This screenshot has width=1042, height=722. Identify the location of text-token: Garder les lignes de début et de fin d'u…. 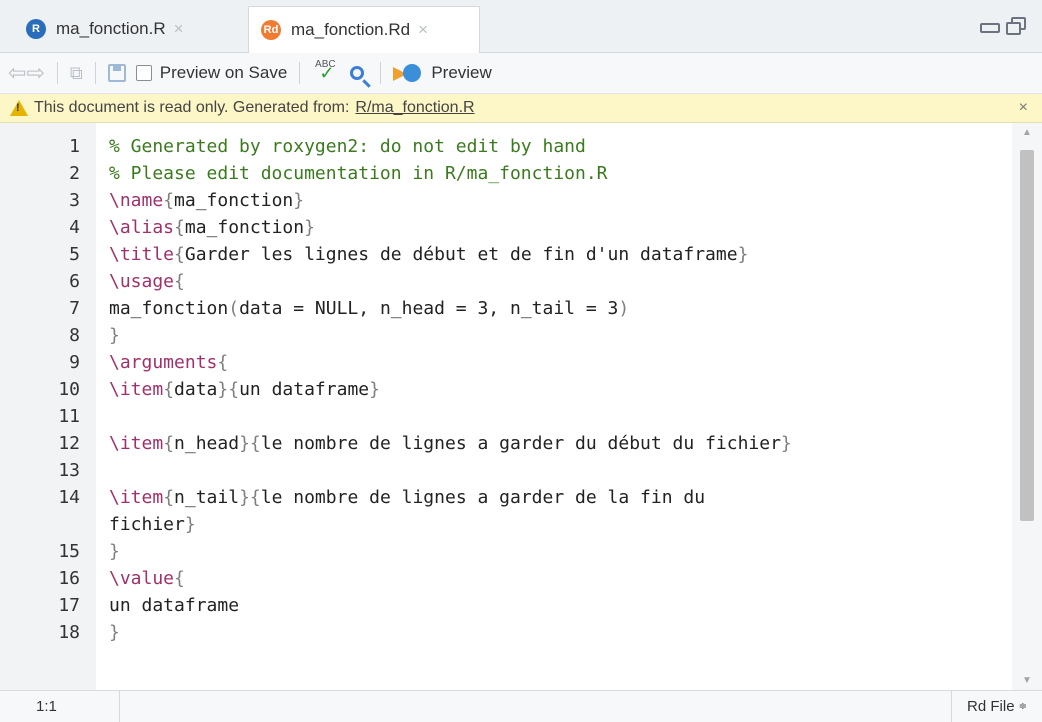
(461, 254).